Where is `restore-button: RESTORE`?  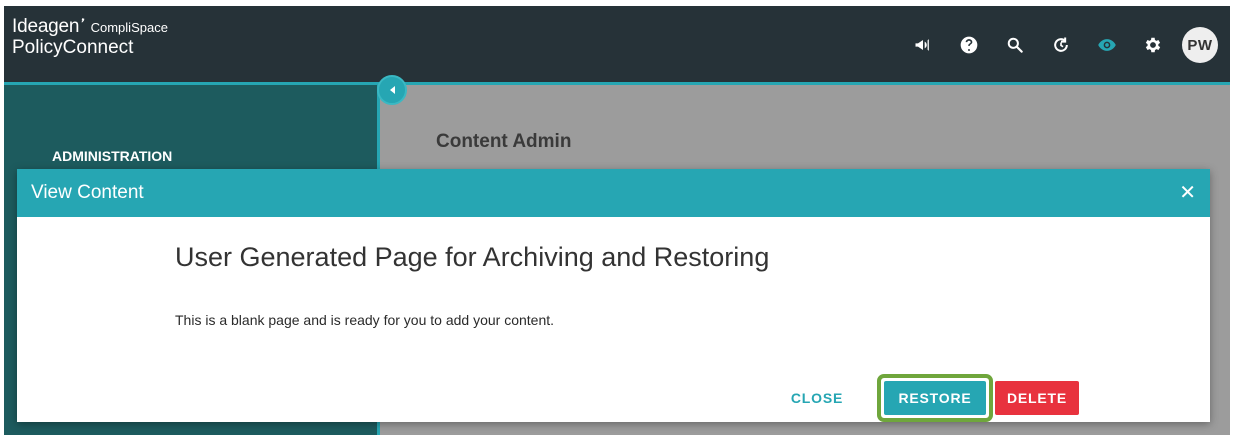 restore-button: RESTORE is located at coordinates (935, 398).